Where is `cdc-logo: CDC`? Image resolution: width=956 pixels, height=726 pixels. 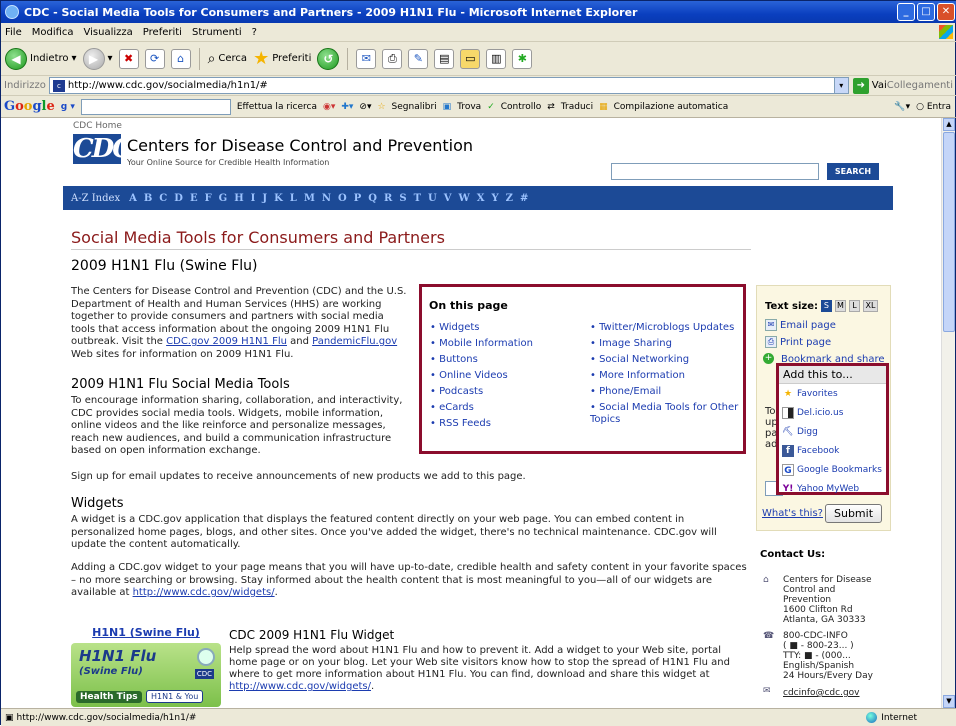 cdc-logo: CDC is located at coordinates (103, 149).